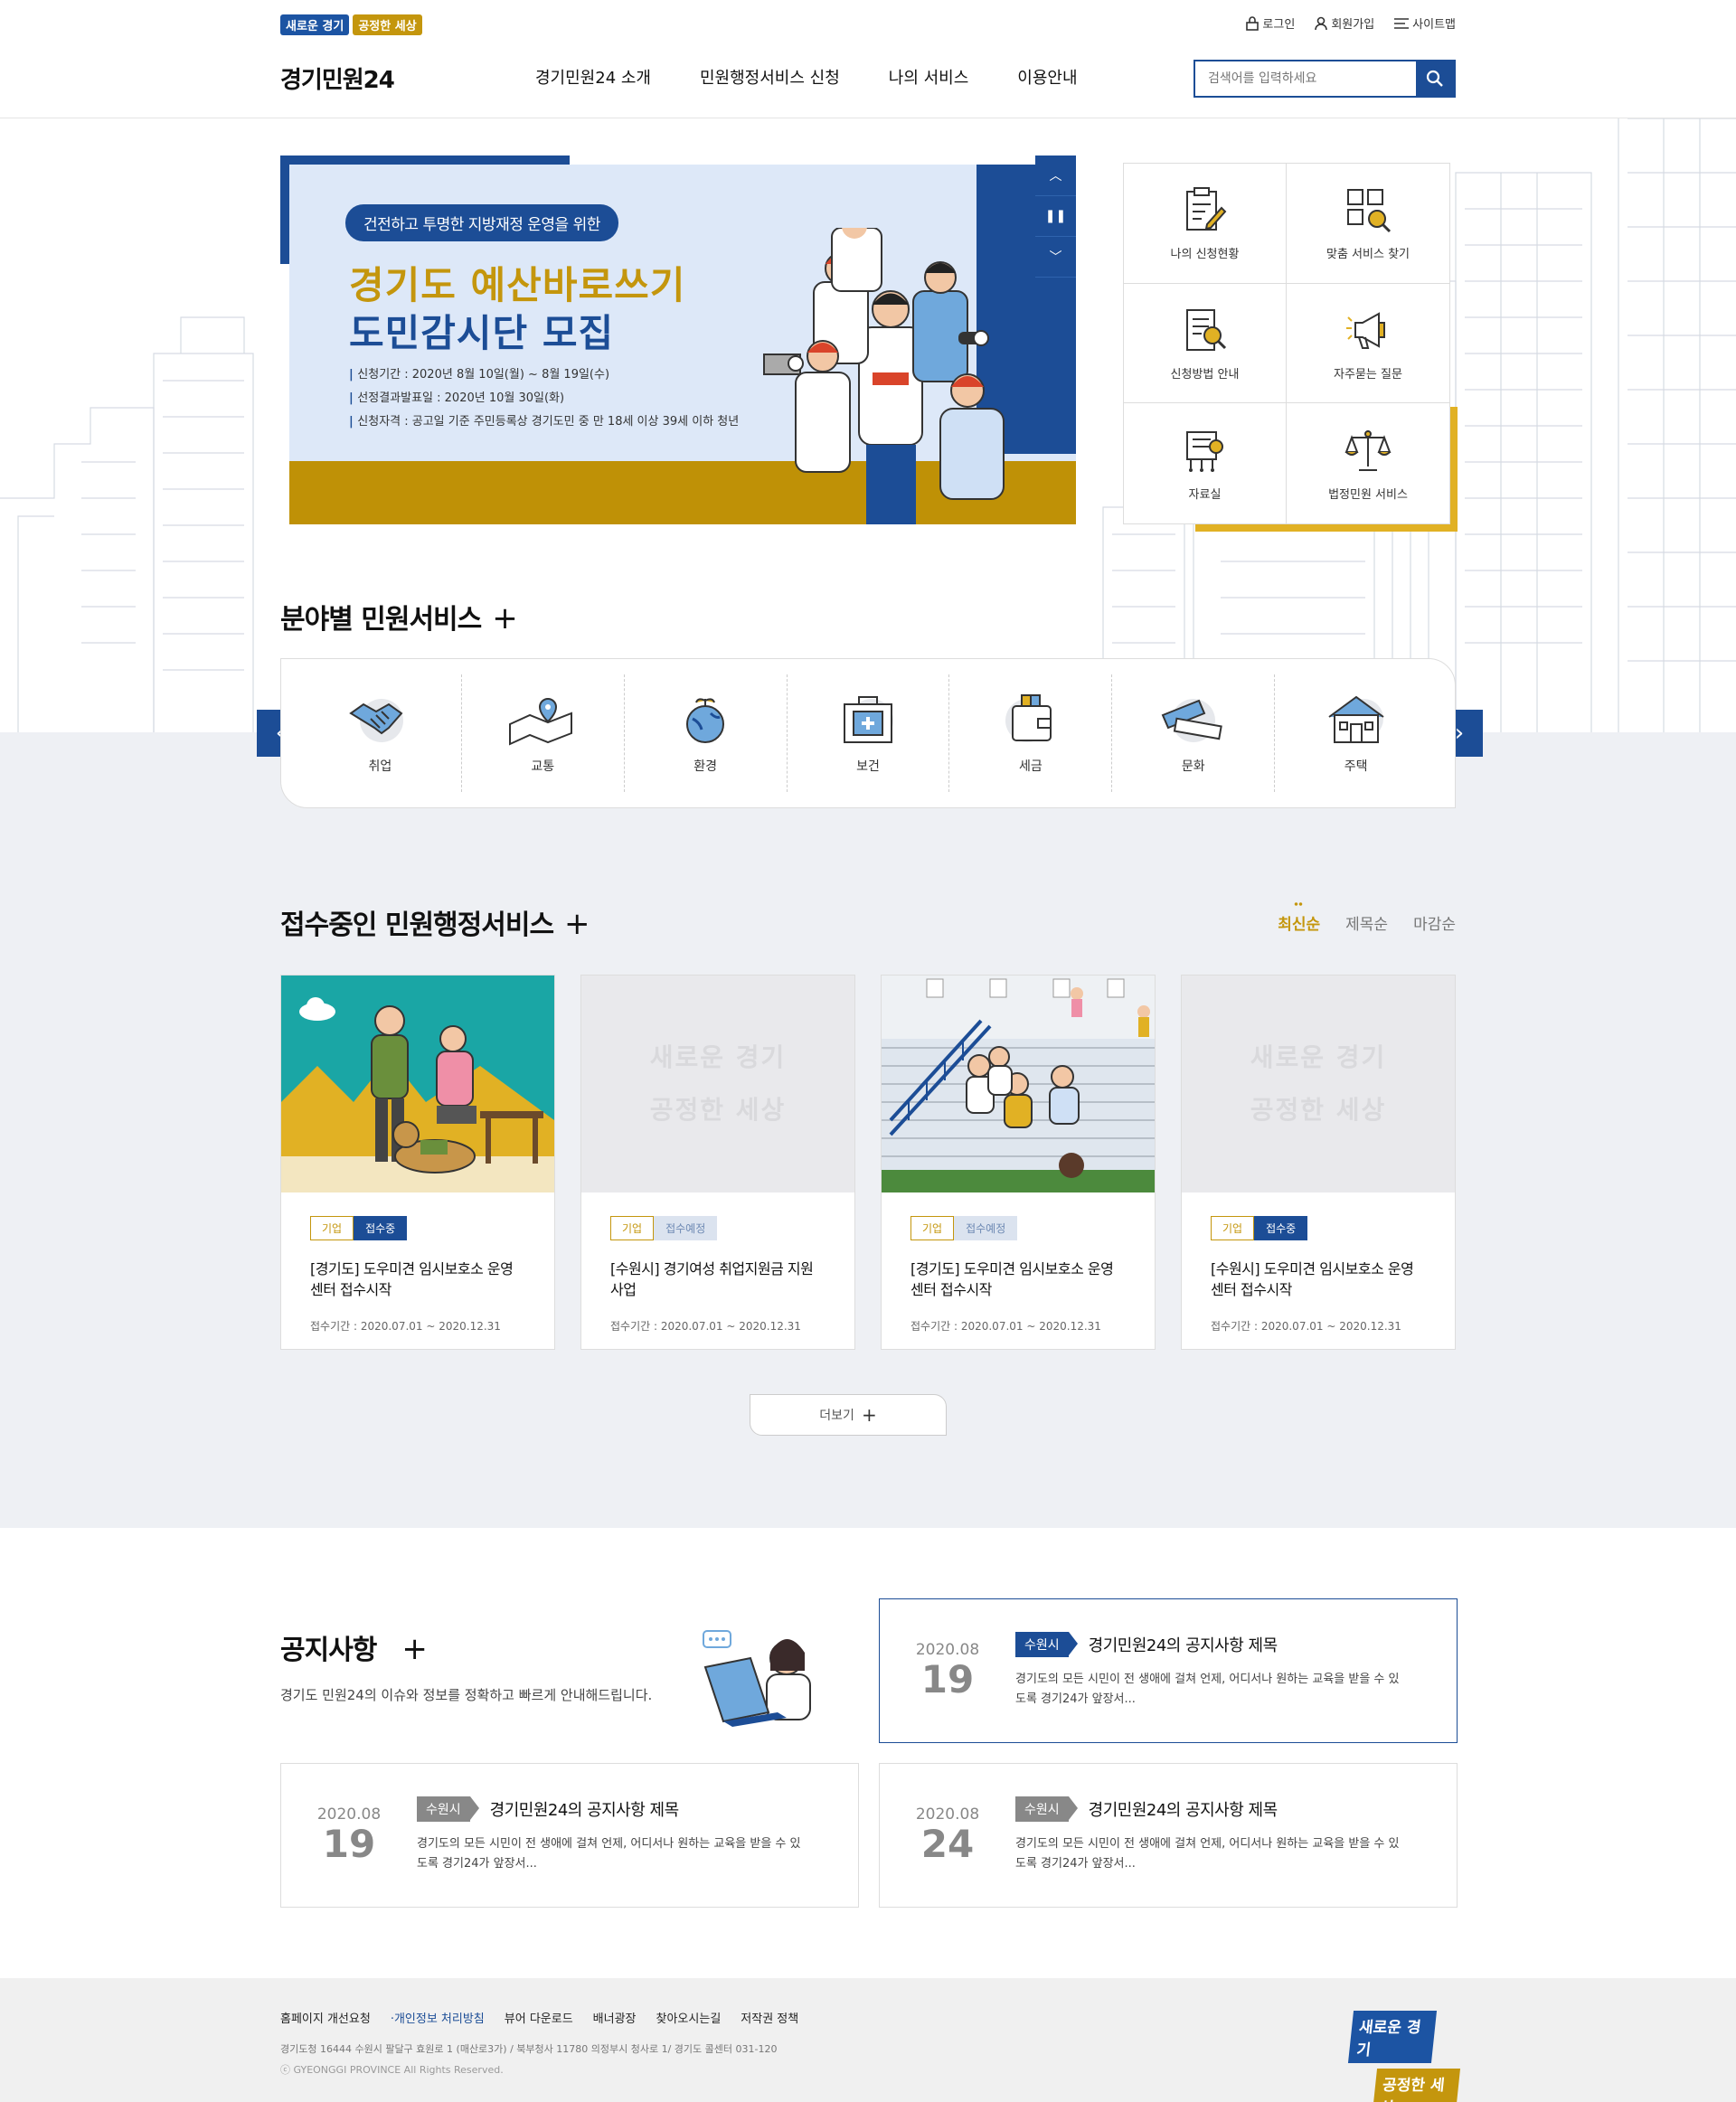  I want to click on field-item-traffic: 교통, so click(544, 733).